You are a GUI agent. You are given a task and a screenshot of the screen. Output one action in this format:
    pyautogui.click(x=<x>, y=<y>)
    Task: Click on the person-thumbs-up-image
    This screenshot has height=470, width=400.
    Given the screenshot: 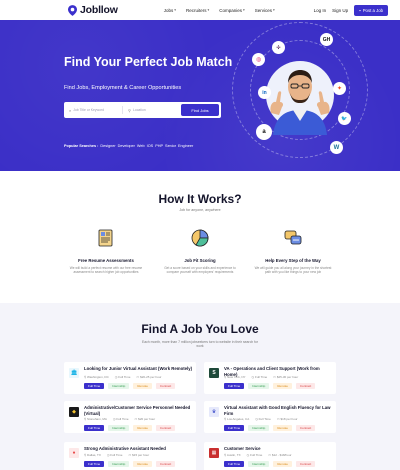 What is the action you would take?
    pyautogui.click(x=300, y=98)
    